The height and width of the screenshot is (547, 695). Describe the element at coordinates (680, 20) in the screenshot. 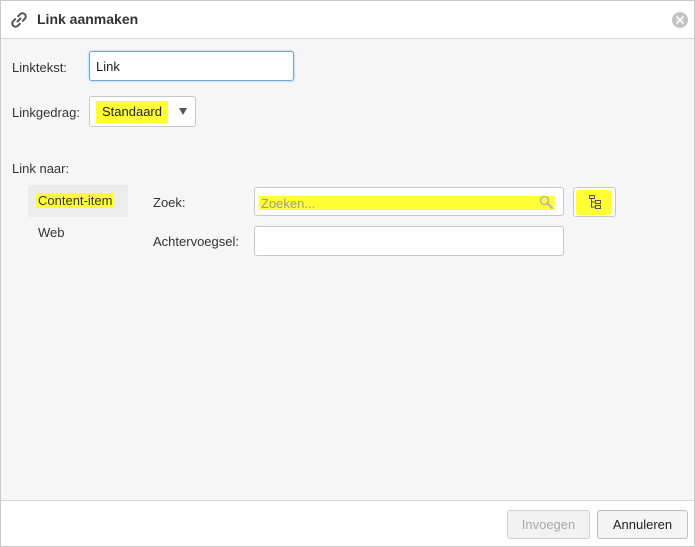

I see `close-icon` at that location.